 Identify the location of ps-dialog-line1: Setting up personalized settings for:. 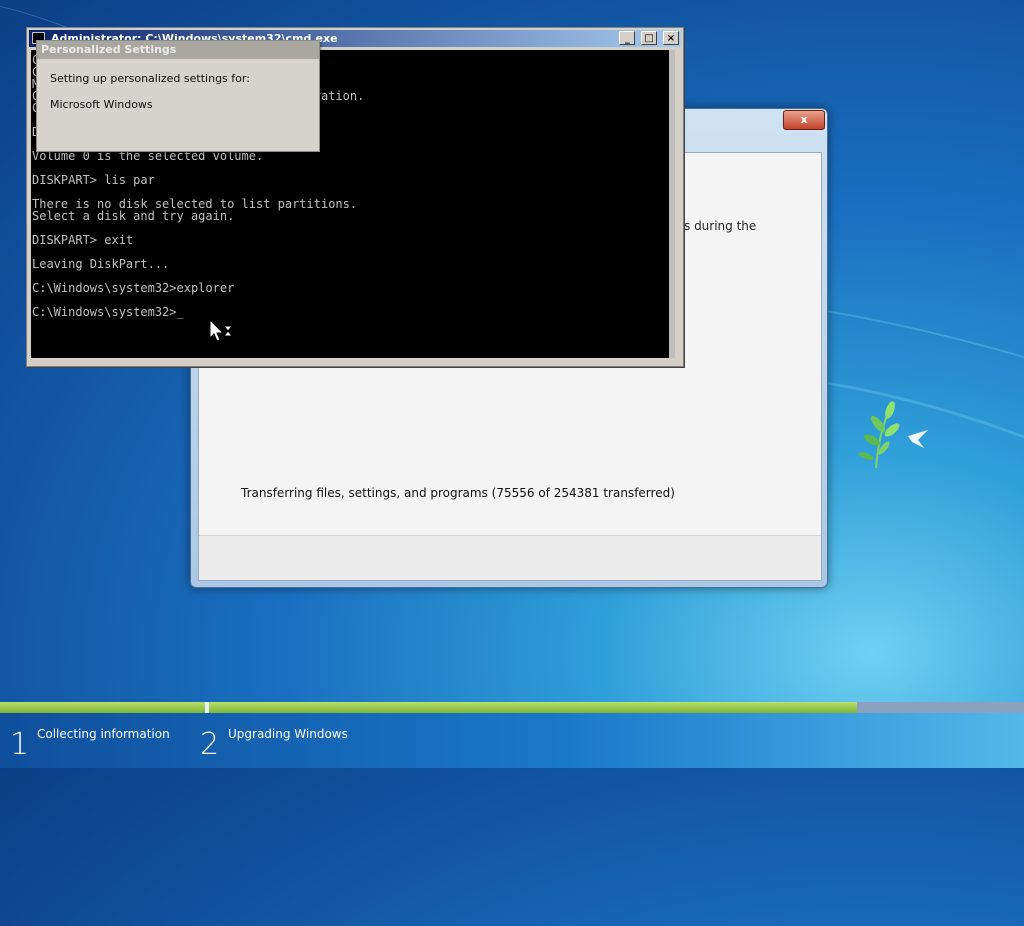
(150, 78).